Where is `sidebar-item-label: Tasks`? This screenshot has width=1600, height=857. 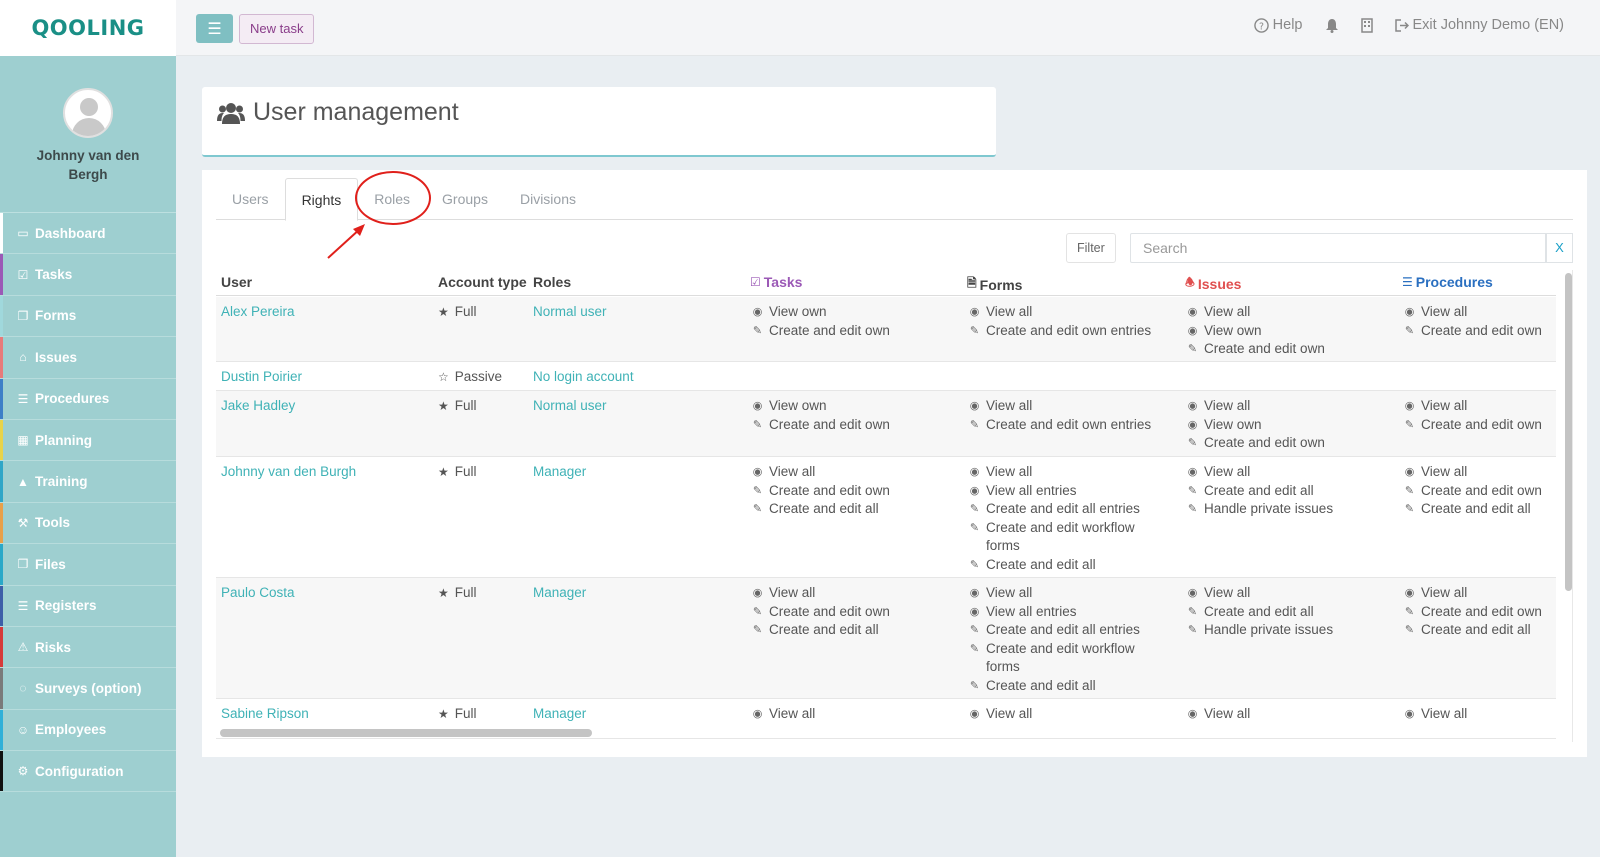 sidebar-item-label: Tasks is located at coordinates (54, 275).